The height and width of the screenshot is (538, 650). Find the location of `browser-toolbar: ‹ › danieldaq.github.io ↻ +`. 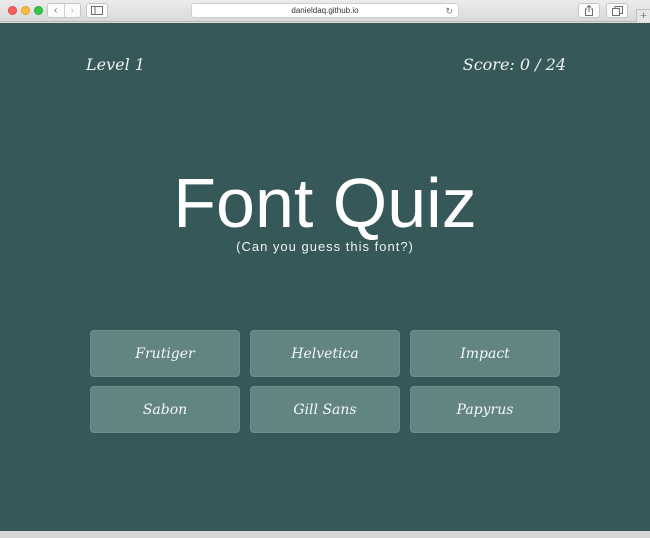

browser-toolbar: ‹ › danieldaq.github.io ↻ + is located at coordinates (325, 11).